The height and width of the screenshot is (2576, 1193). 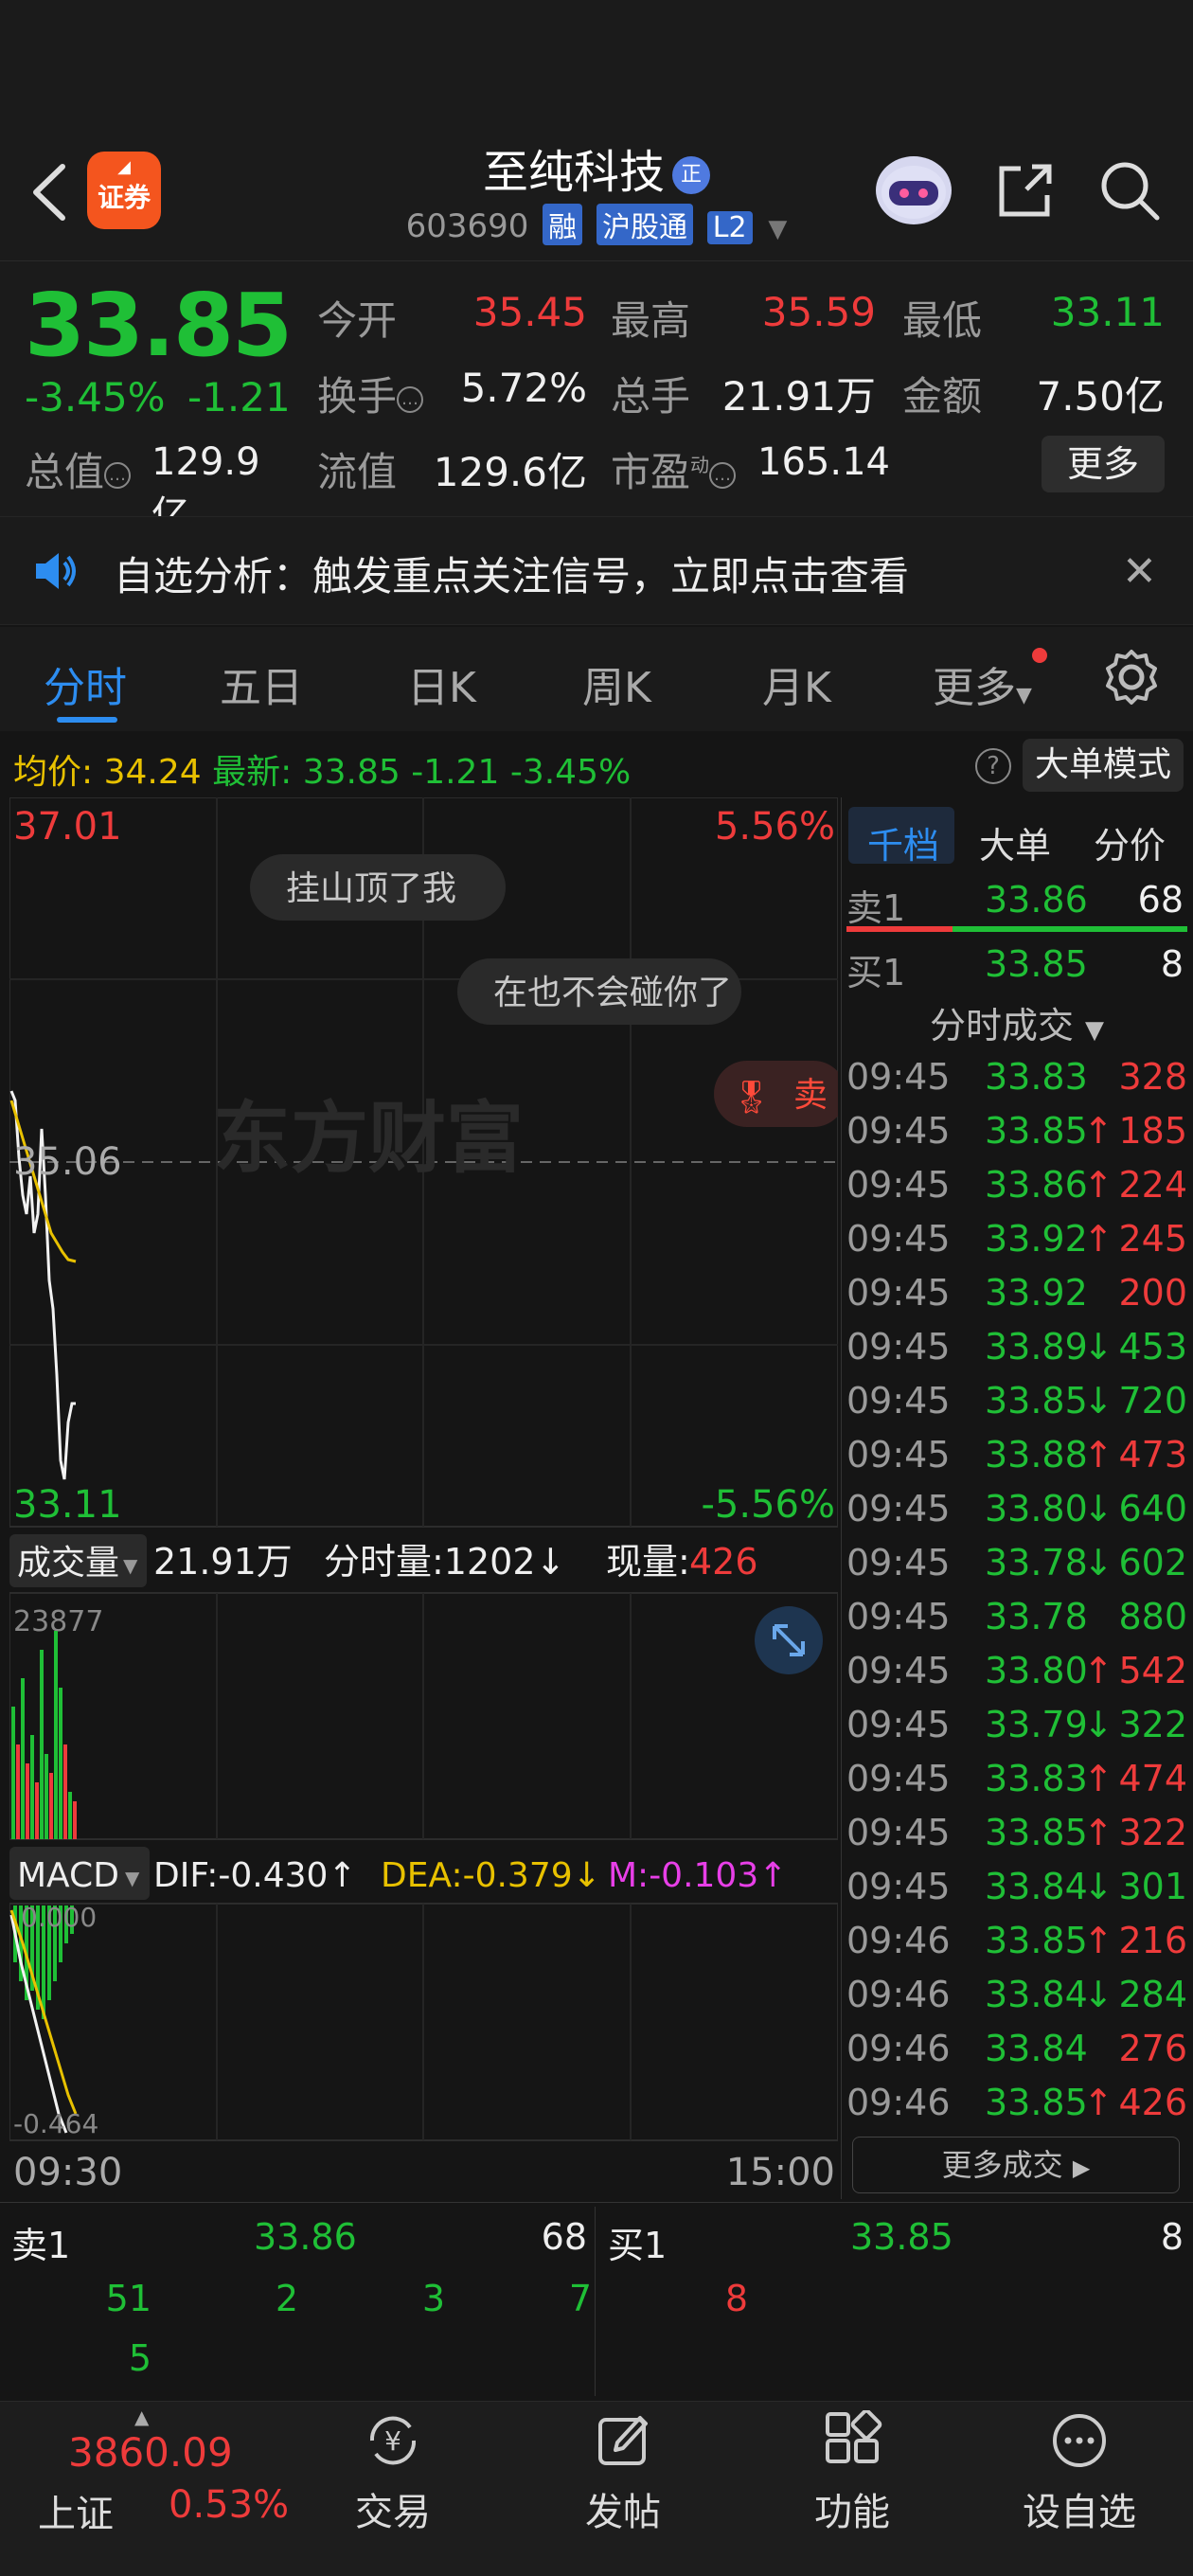 I want to click on trade-price: 33.86, so click(x=1036, y=1185).